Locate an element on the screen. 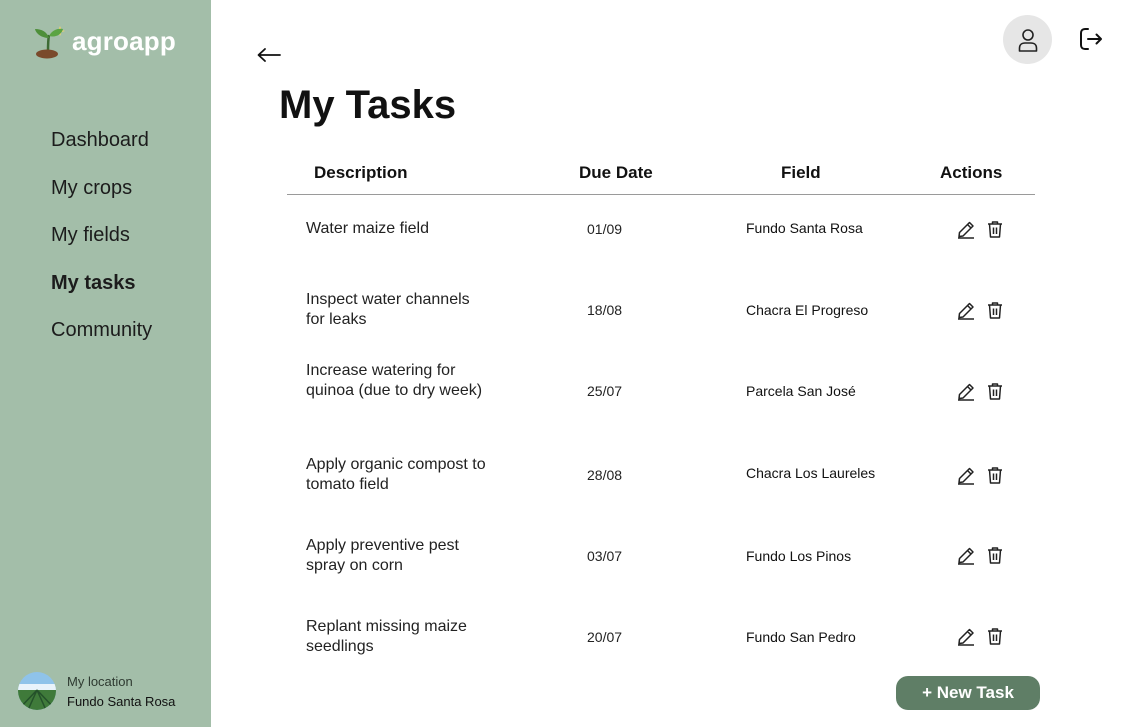 Image resolution: width=1125 pixels, height=727 pixels. column-header-actions: Actions is located at coordinates (971, 172).